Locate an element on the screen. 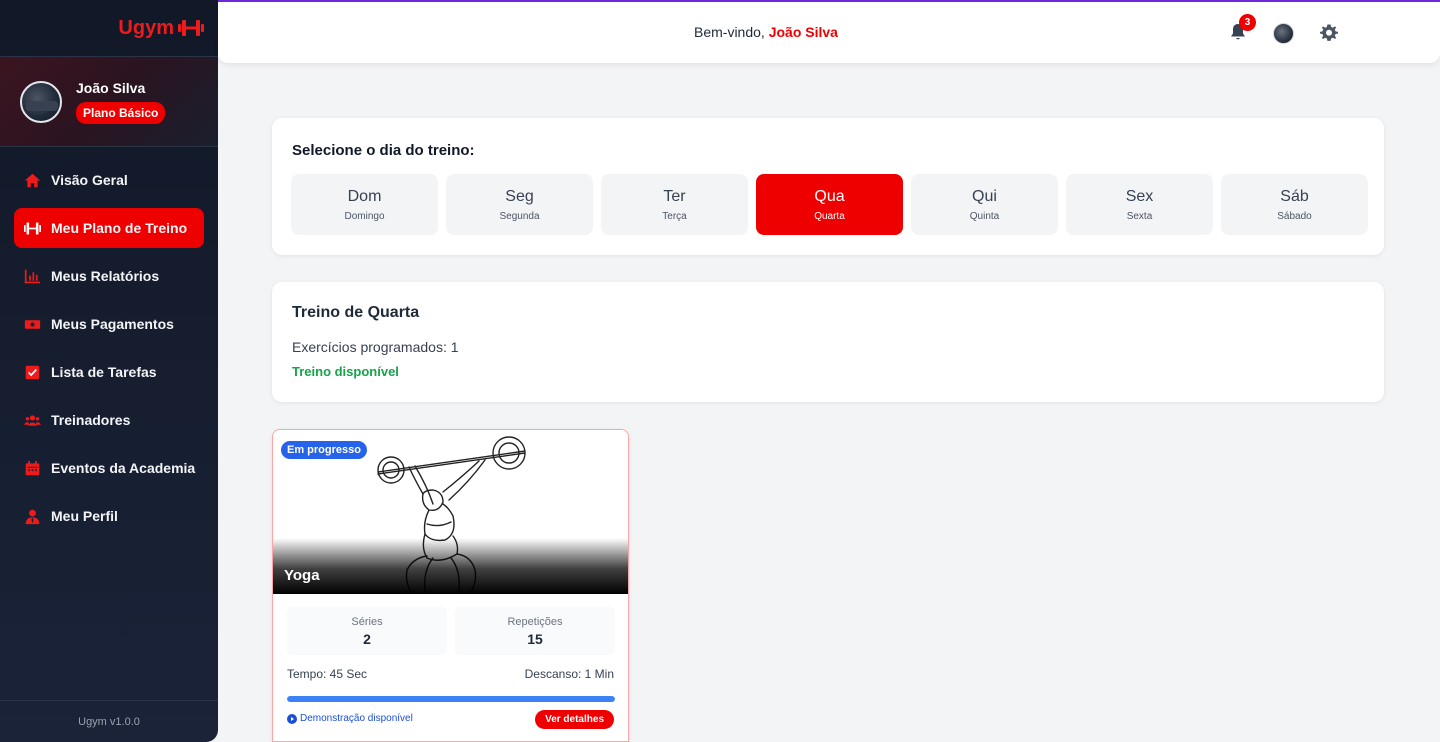 Image resolution: width=1440 pixels, height=742 pixels. brand-logo: Ugym is located at coordinates (109, 28).